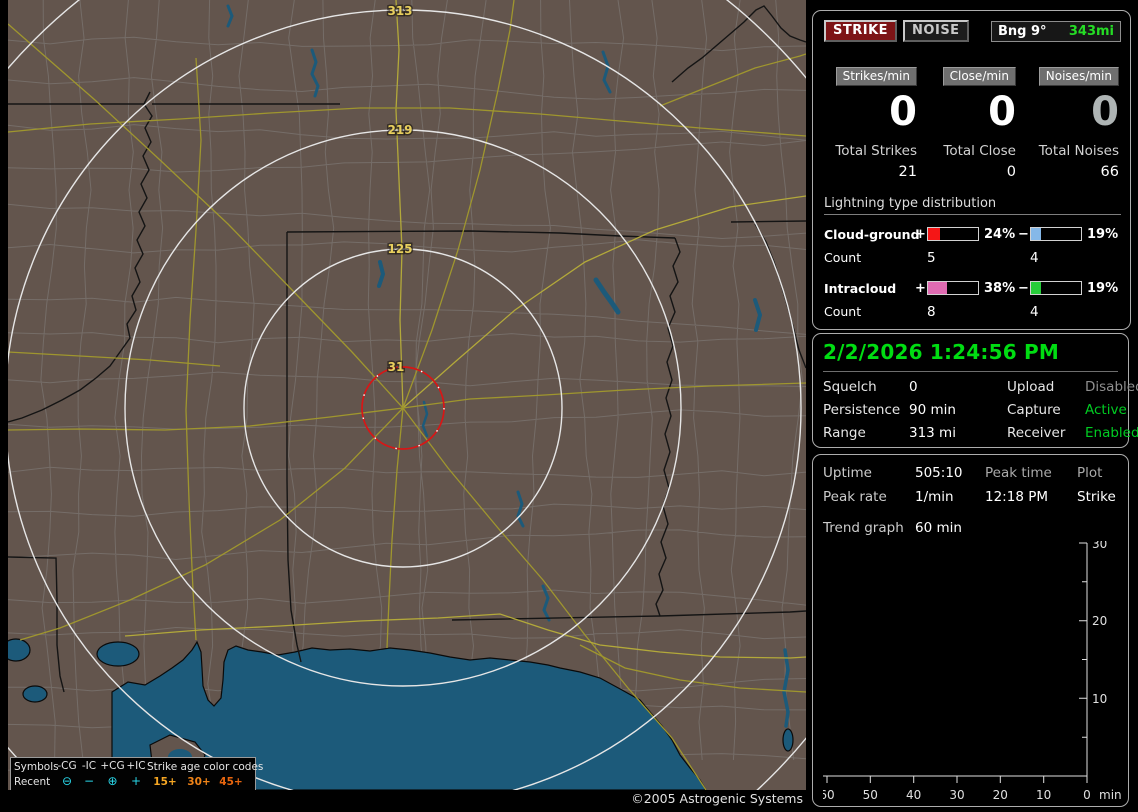 Image resolution: width=1138 pixels, height=812 pixels. I want to click on x-ticks, so click(957, 779).